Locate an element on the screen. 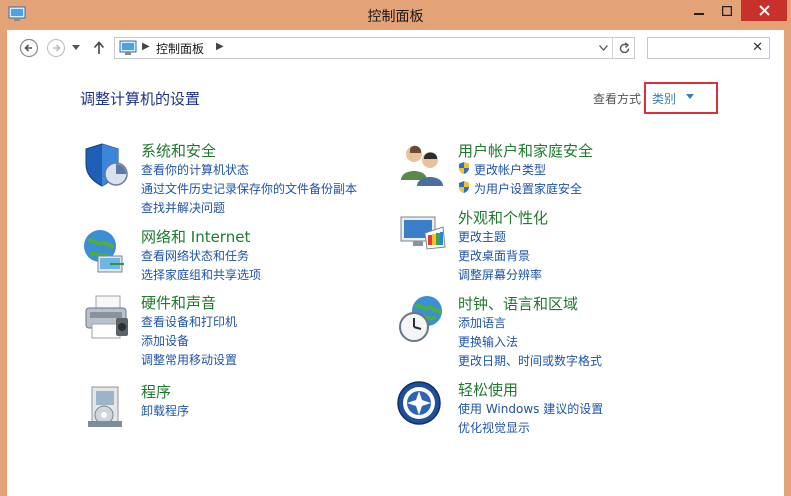 Image resolution: width=791 pixels, height=496 pixels. back-arrow-icon is located at coordinates (29, 48).